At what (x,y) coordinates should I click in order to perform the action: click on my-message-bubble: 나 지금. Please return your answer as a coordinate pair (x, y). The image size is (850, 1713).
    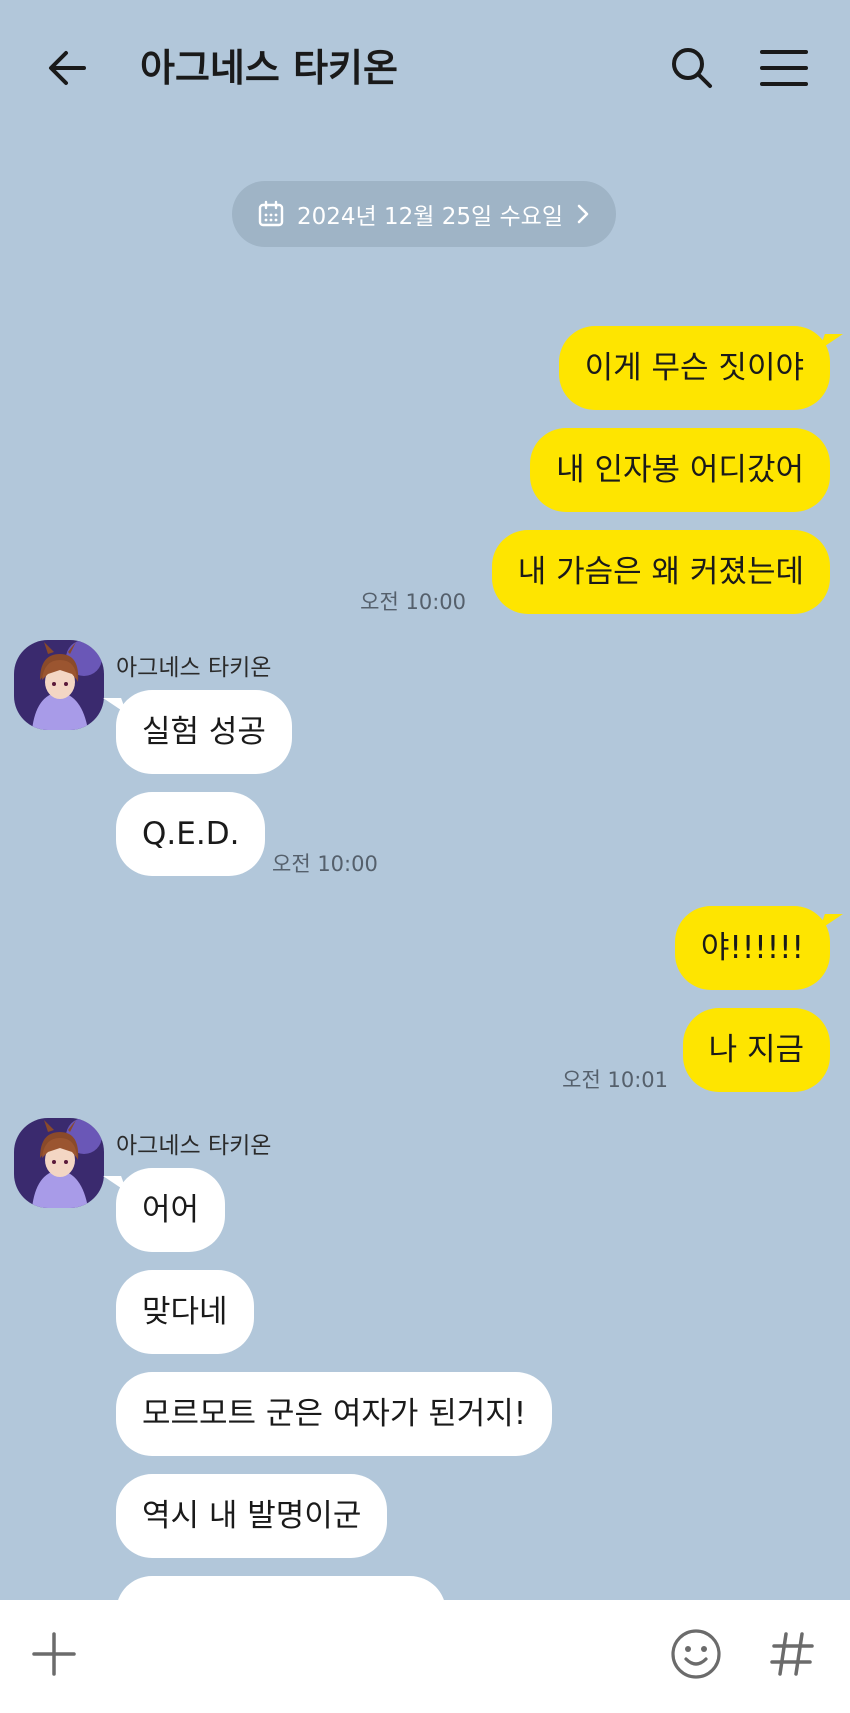
    Looking at the image, I should click on (756, 1050).